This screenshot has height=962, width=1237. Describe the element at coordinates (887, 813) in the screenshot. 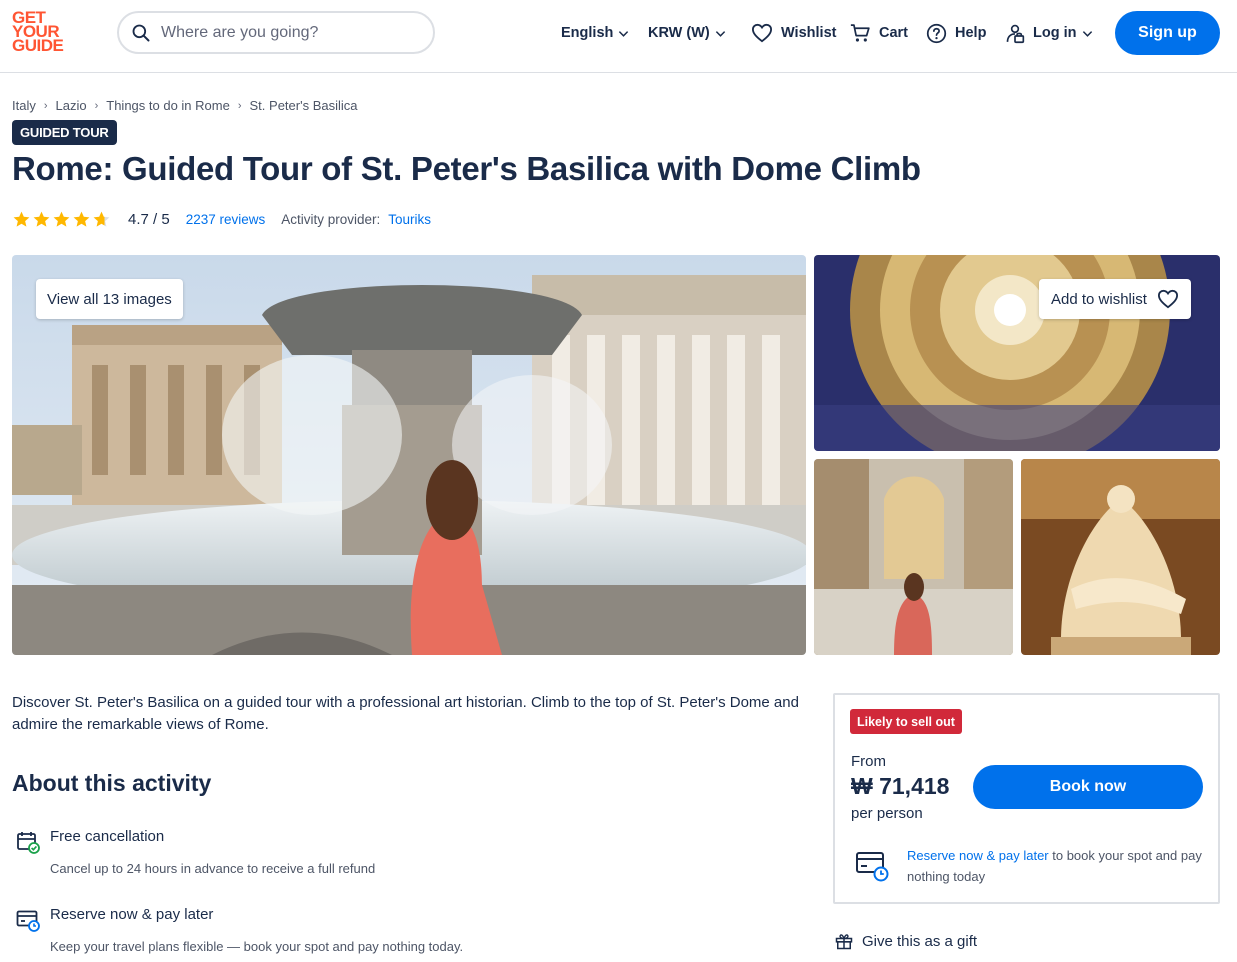

I see `price-per-label: per person` at that location.